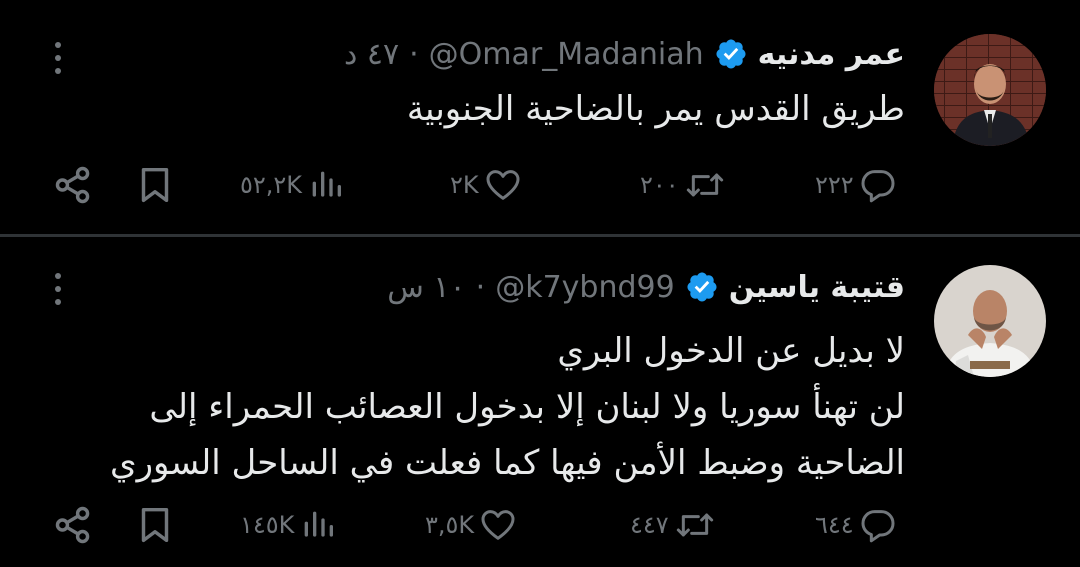 This screenshot has height=567, width=1080. Describe the element at coordinates (834, 525) in the screenshot. I see `reply-count: ٦٤٤` at that location.